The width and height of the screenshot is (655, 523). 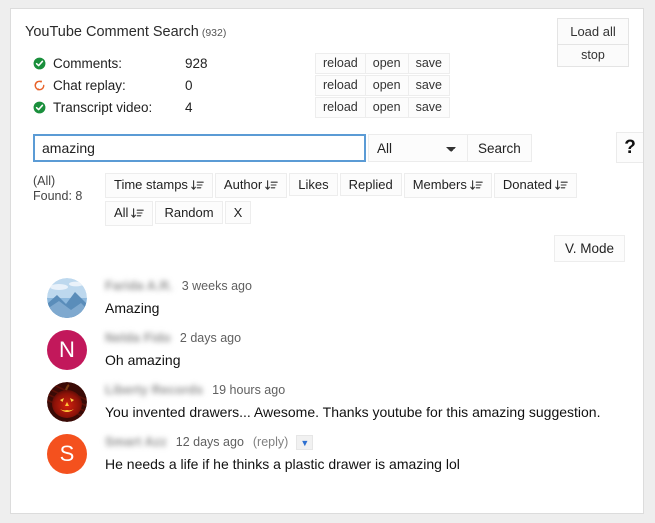 What do you see at coordinates (238, 212) in the screenshot?
I see `filter-clear-button: X` at bounding box center [238, 212].